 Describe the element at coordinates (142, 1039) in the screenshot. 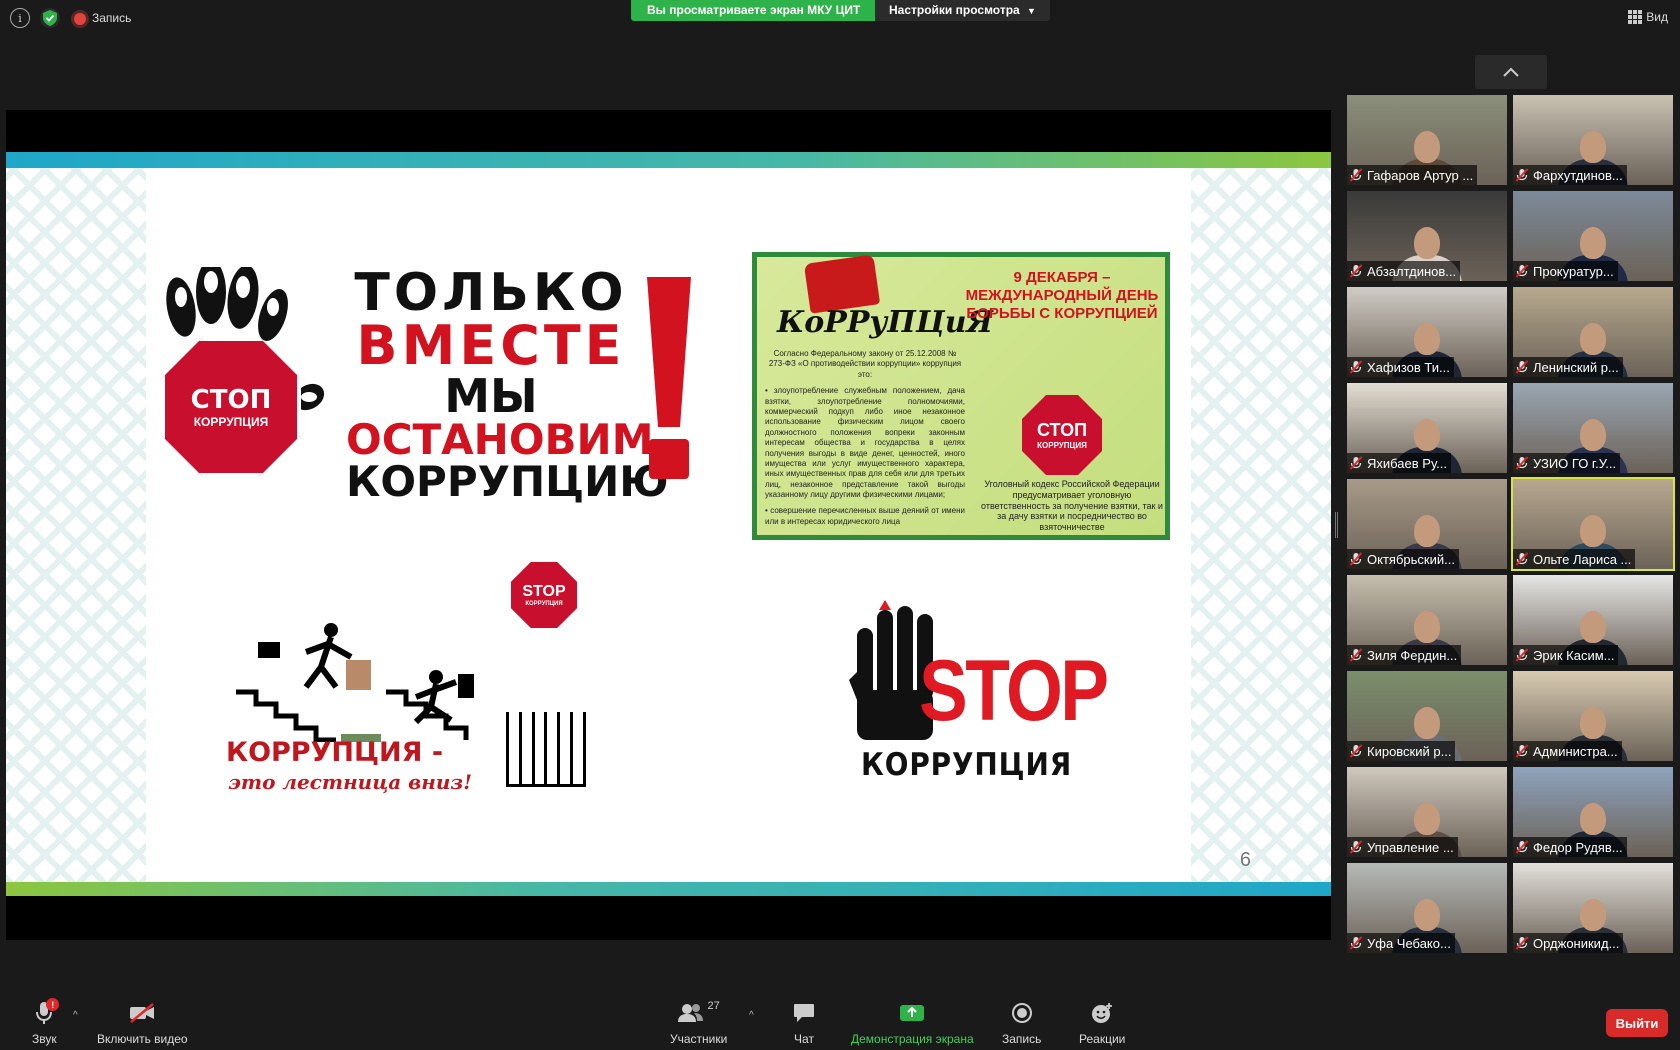

I see `start-video-label: Включить видео` at that location.